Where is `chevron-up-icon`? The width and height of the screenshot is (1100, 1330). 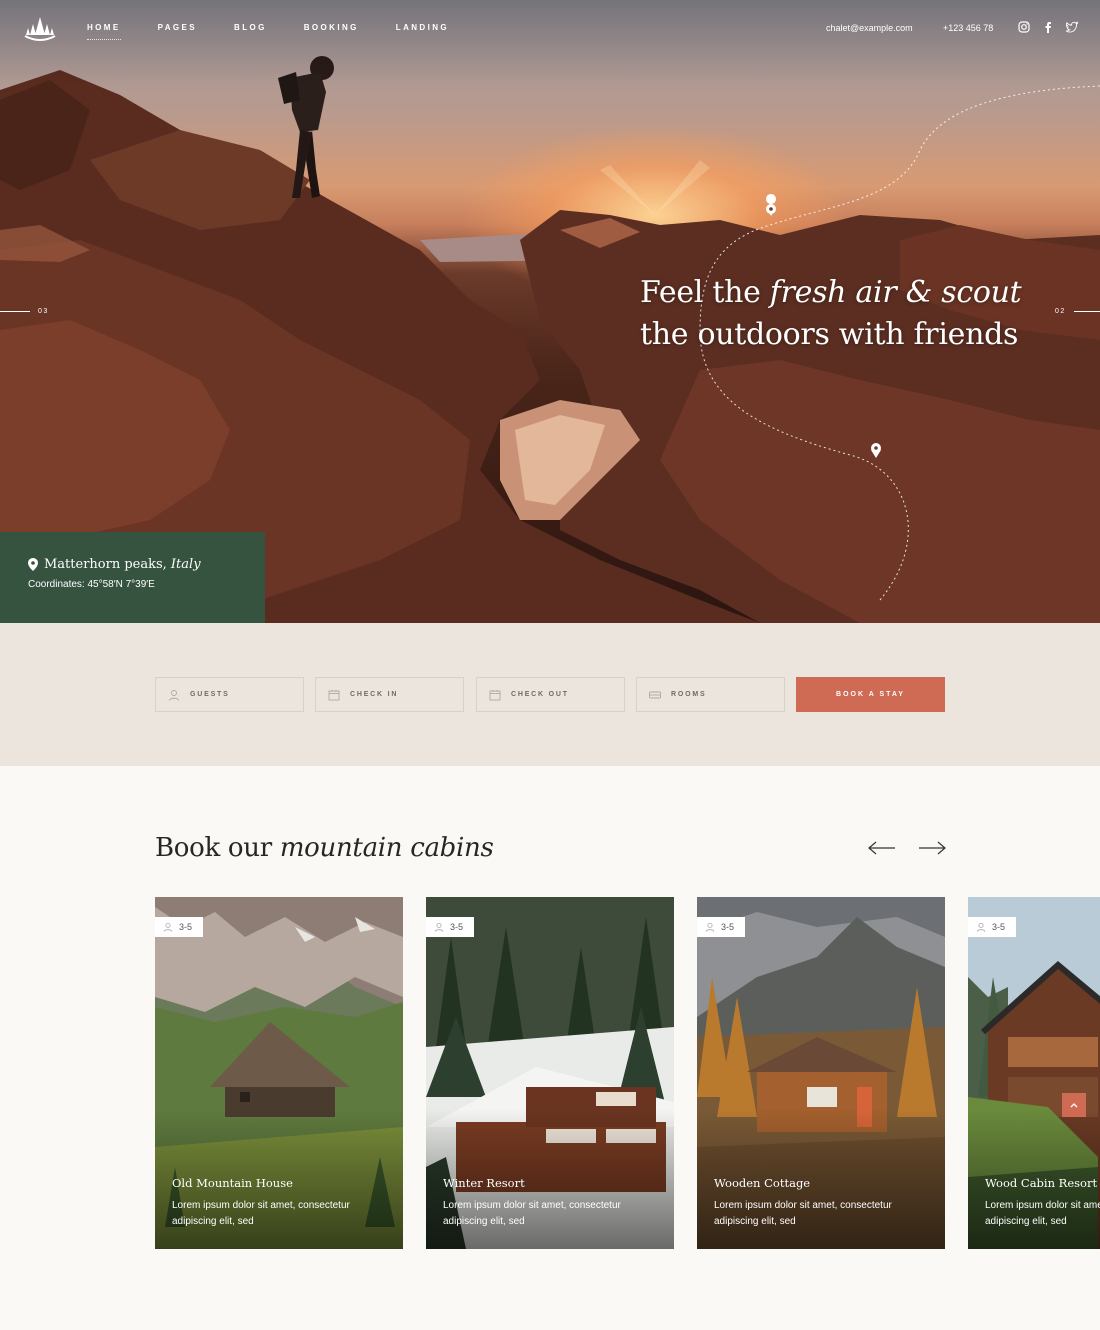 chevron-up-icon is located at coordinates (1074, 1105).